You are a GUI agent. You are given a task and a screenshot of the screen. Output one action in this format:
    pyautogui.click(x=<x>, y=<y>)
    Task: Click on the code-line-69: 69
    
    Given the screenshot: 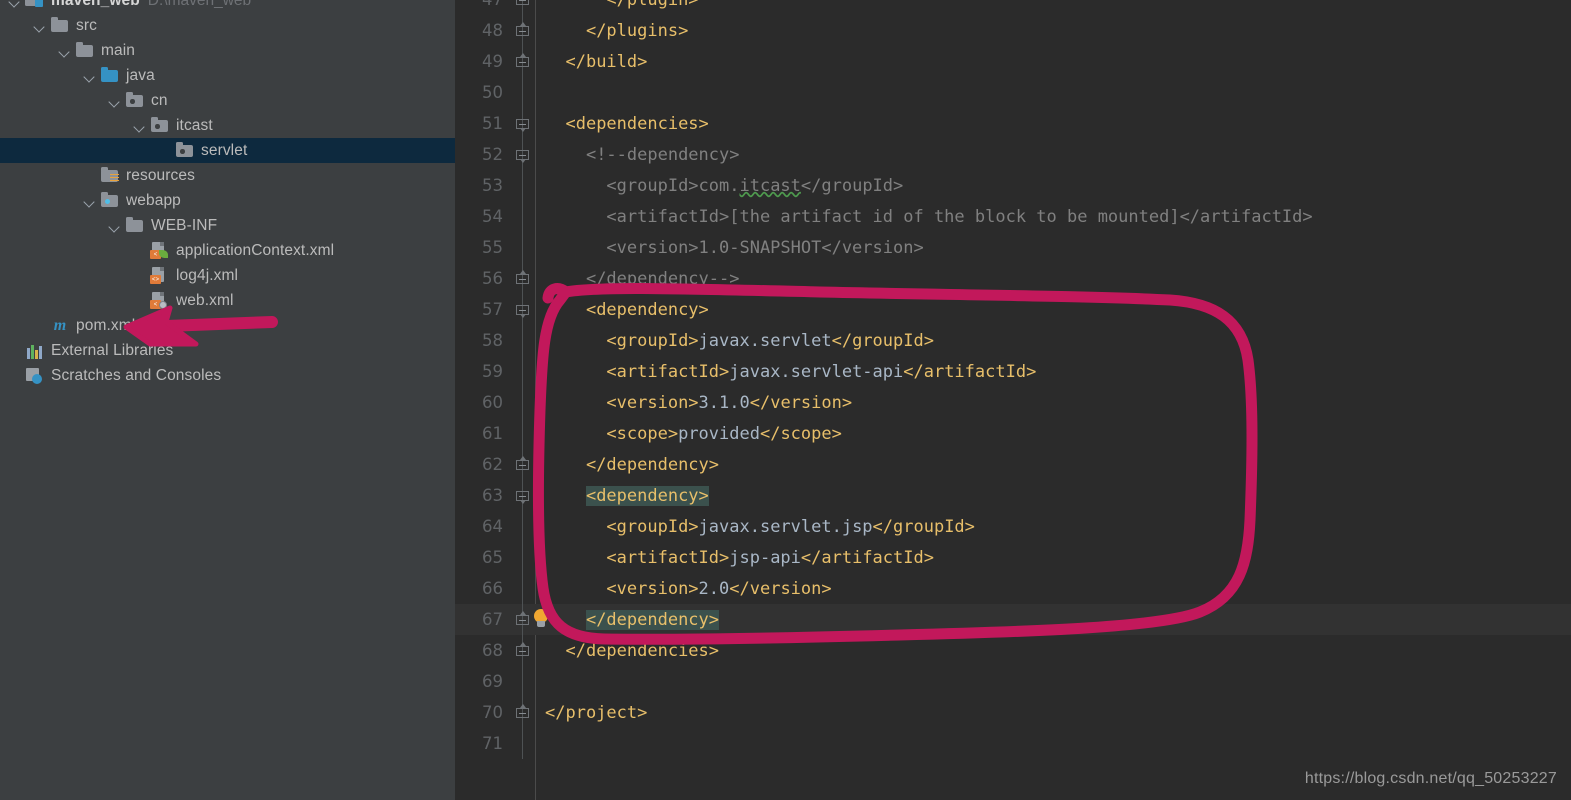 What is the action you would take?
    pyautogui.click(x=1013, y=681)
    